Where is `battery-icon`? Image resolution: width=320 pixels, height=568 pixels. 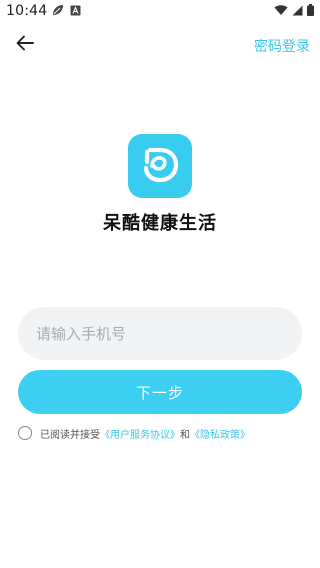
battery-icon is located at coordinates (310, 10).